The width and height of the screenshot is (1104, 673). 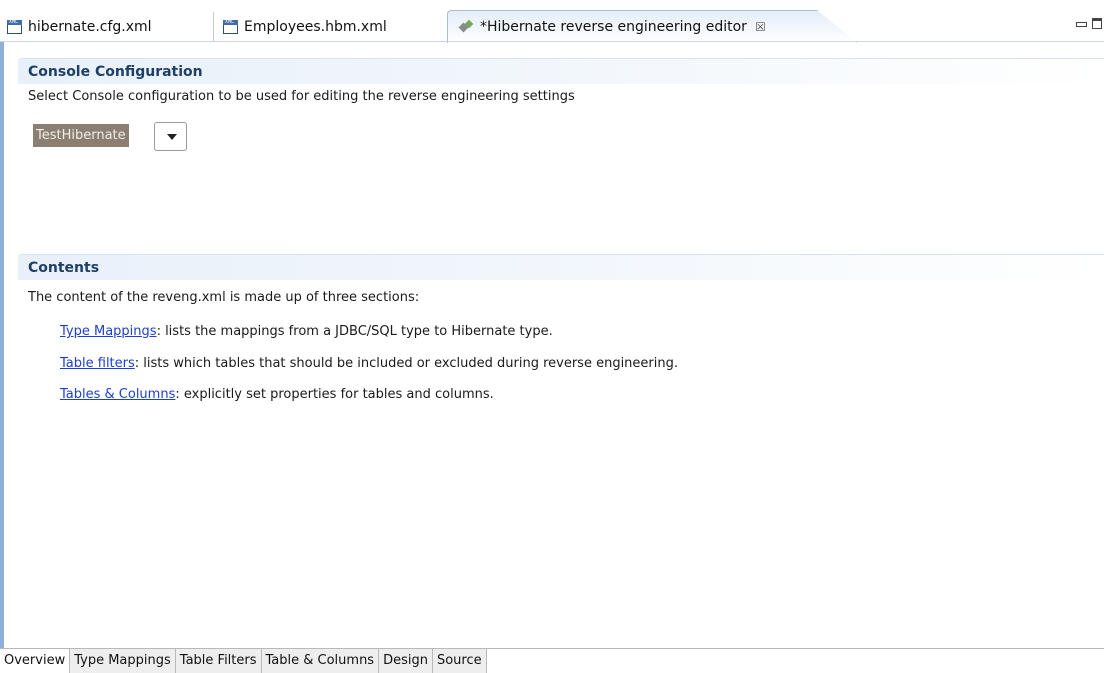 What do you see at coordinates (459, 661) in the screenshot?
I see `tab-source: Source` at bounding box center [459, 661].